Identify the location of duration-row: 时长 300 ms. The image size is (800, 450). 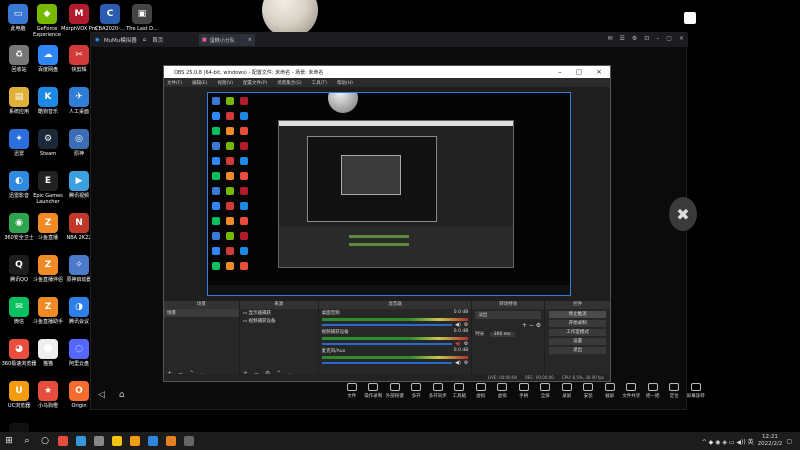
(508, 334).